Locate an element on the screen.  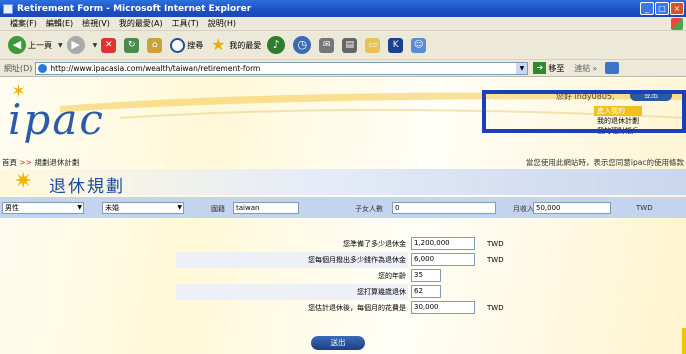
minimize-icon: _ is located at coordinates (647, 8).